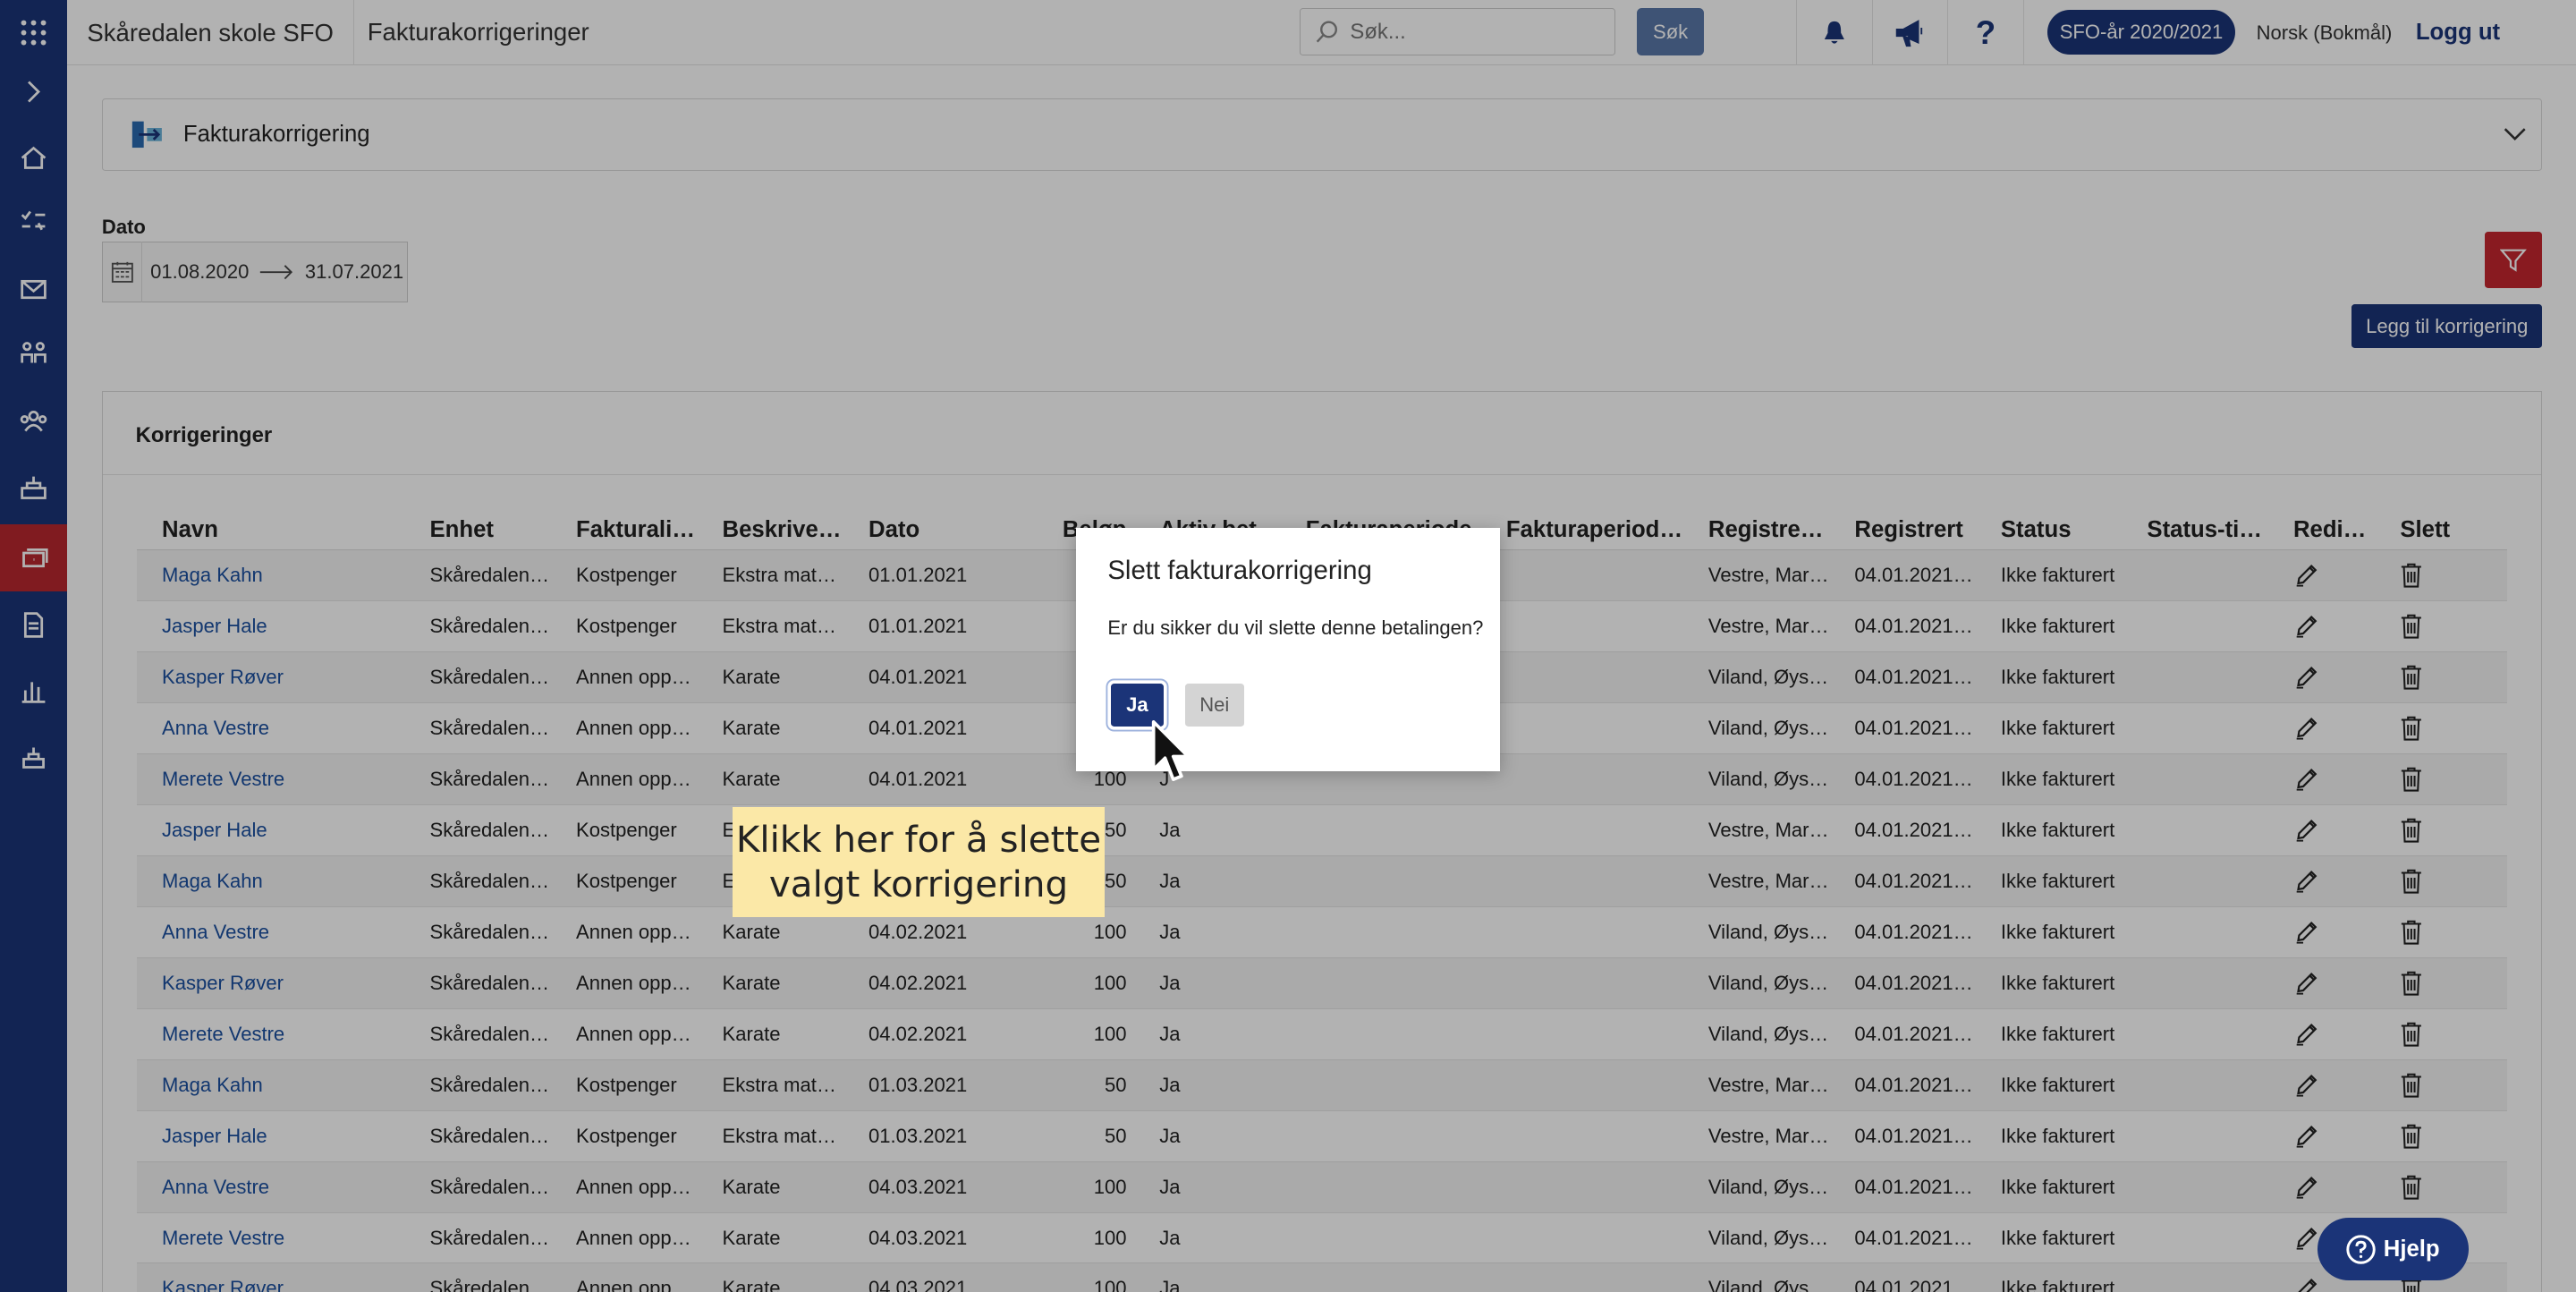 This screenshot has height=1292, width=2576. Describe the element at coordinates (2360, 1249) in the screenshot. I see `help-circle-icon` at that location.